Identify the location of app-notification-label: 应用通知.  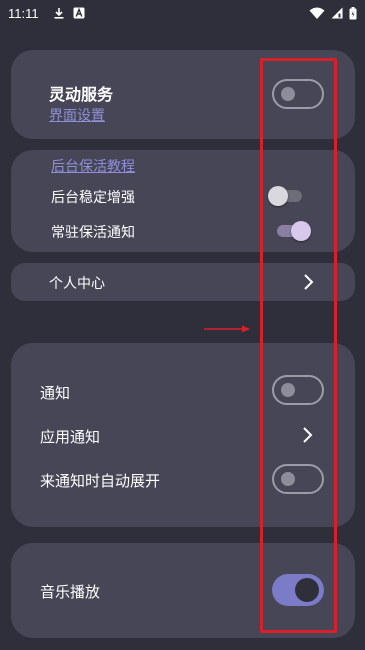
(70, 437).